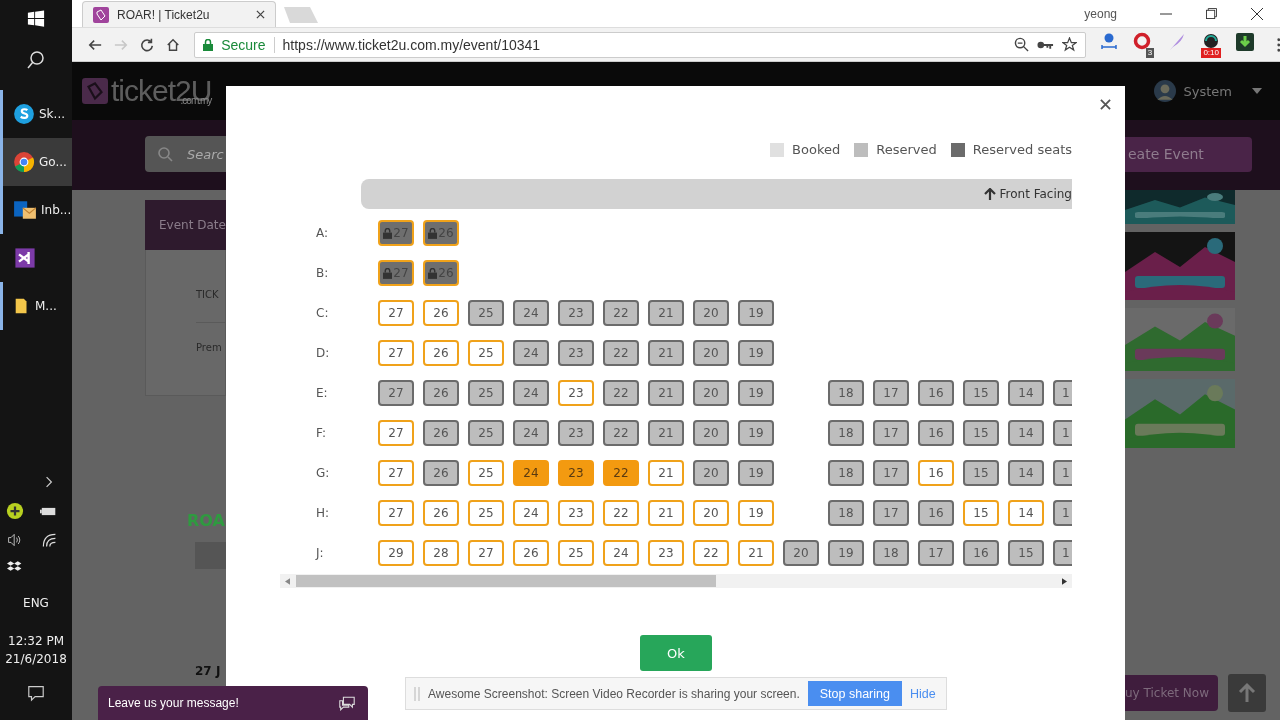  What do you see at coordinates (441, 553) in the screenshot?
I see `seat-button: 28` at bounding box center [441, 553].